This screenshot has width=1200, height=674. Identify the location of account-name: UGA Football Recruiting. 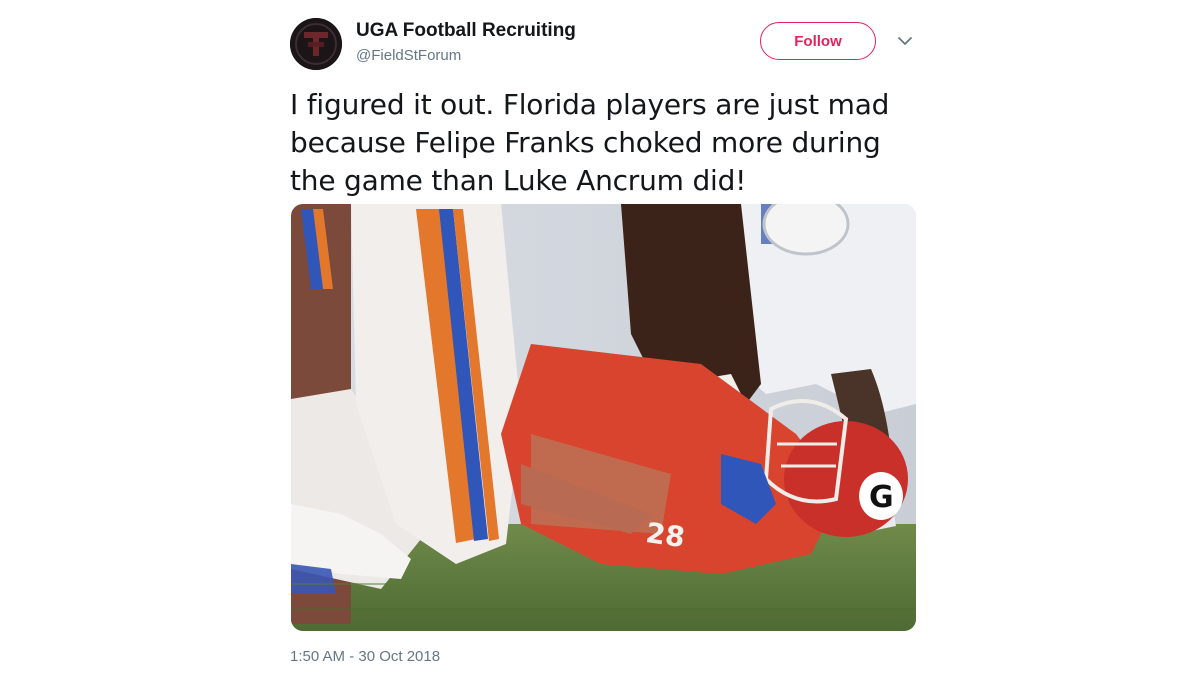
(466, 31).